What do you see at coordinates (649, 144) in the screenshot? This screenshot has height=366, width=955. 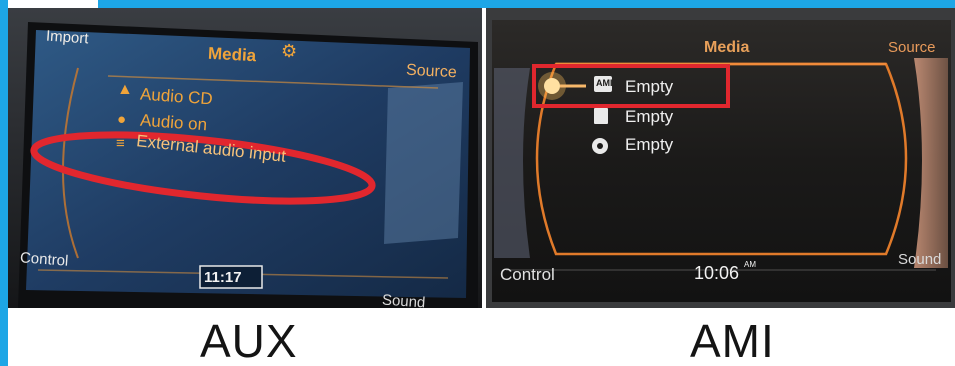 I see `menu-item-empty-3: Empty` at bounding box center [649, 144].